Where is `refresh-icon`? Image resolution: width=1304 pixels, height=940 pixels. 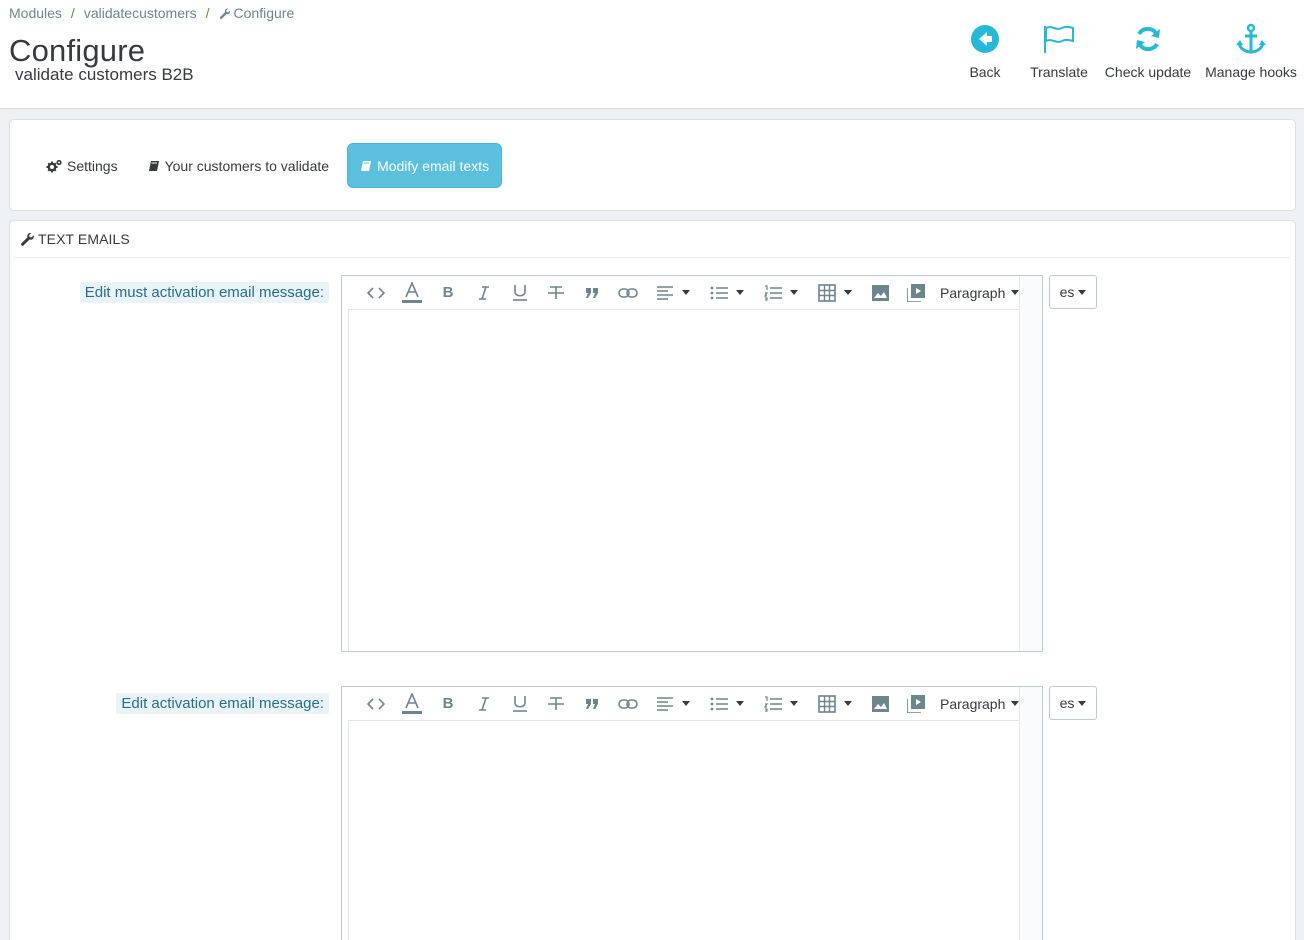
refresh-icon is located at coordinates (1148, 39).